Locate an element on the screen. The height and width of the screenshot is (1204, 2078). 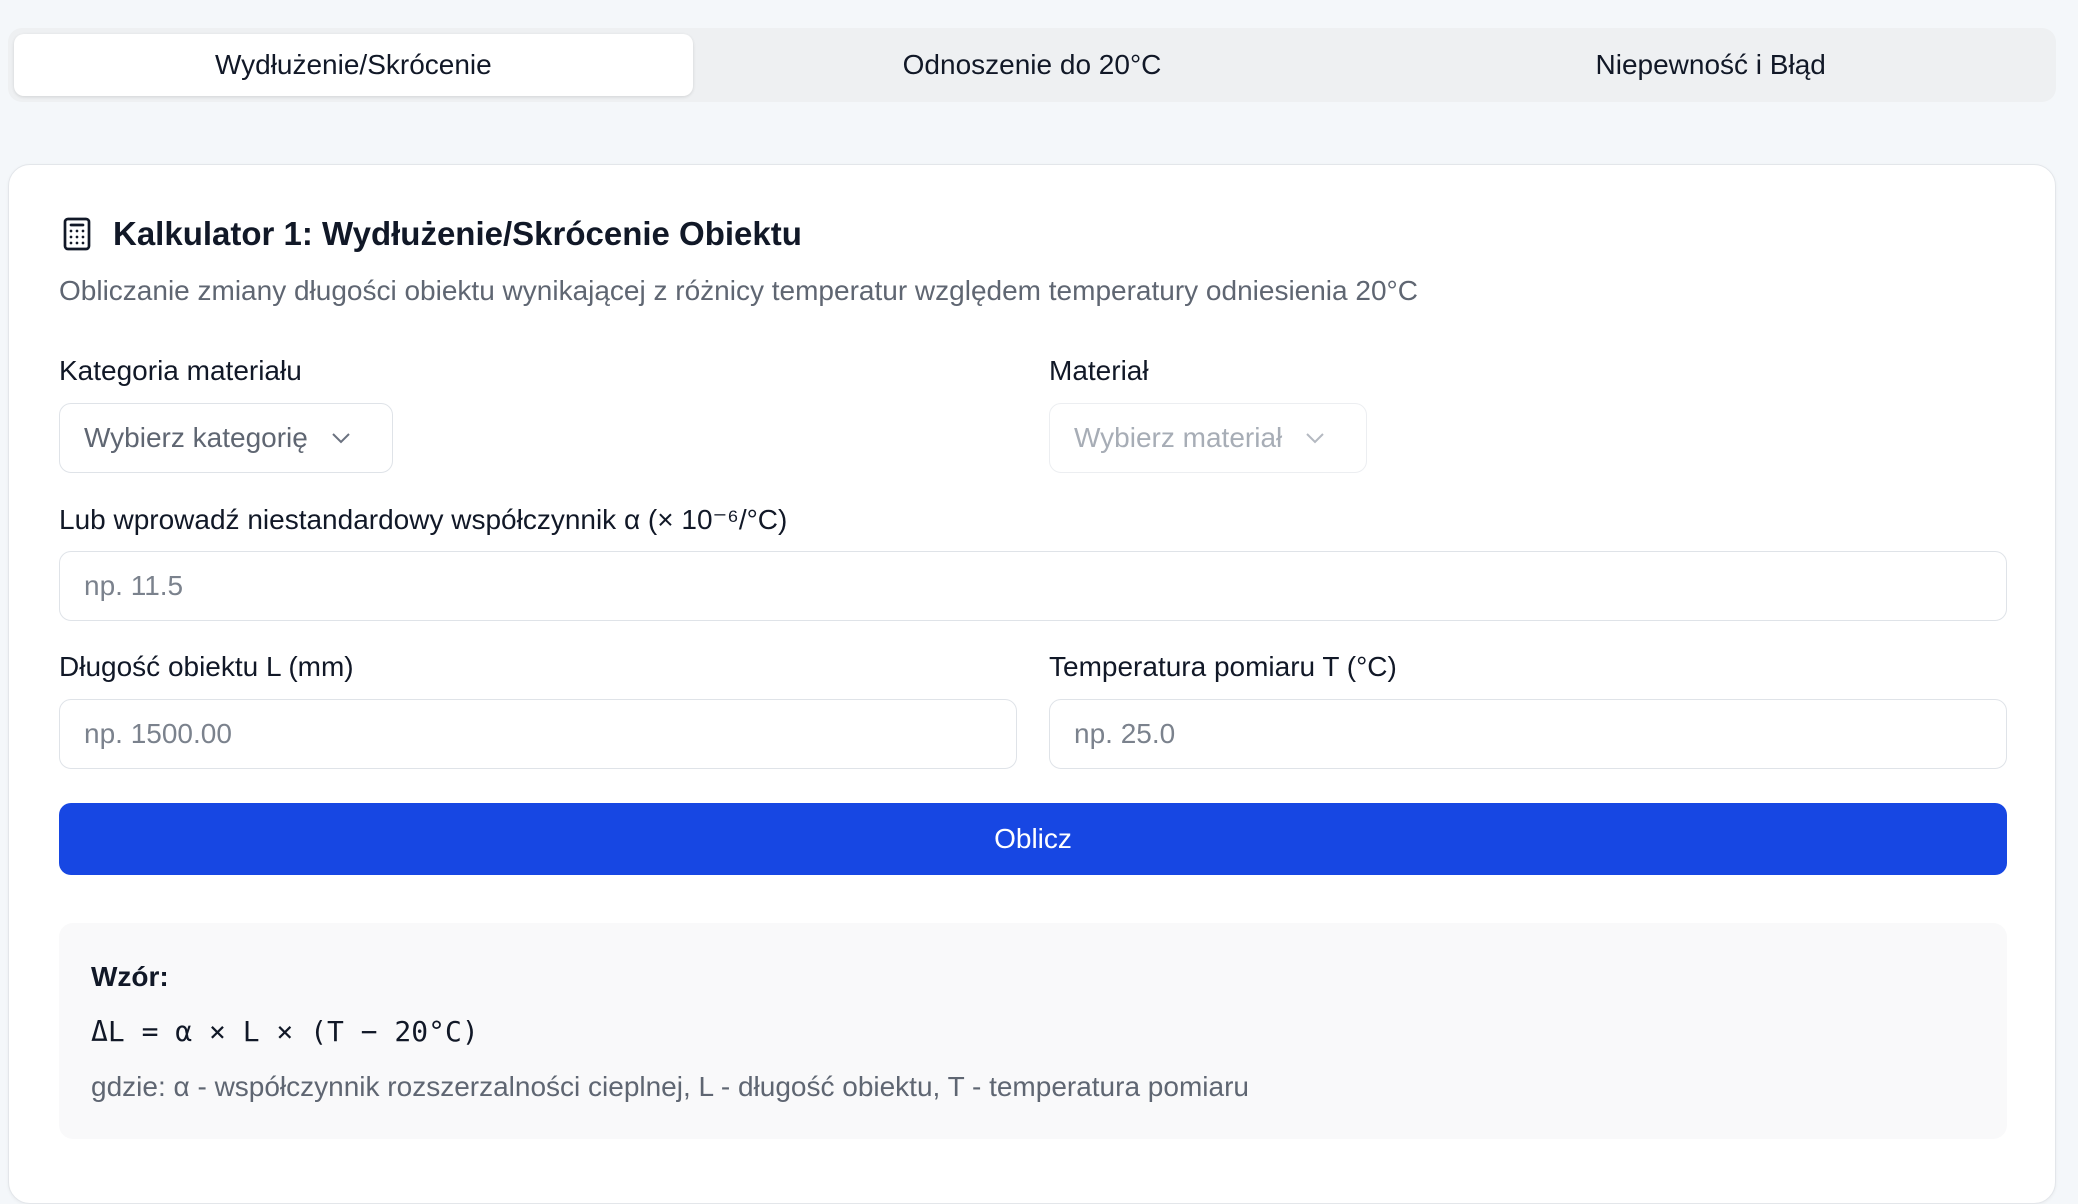
temperature-label: Temperatura pomiaru T (°C) is located at coordinates (1223, 666).